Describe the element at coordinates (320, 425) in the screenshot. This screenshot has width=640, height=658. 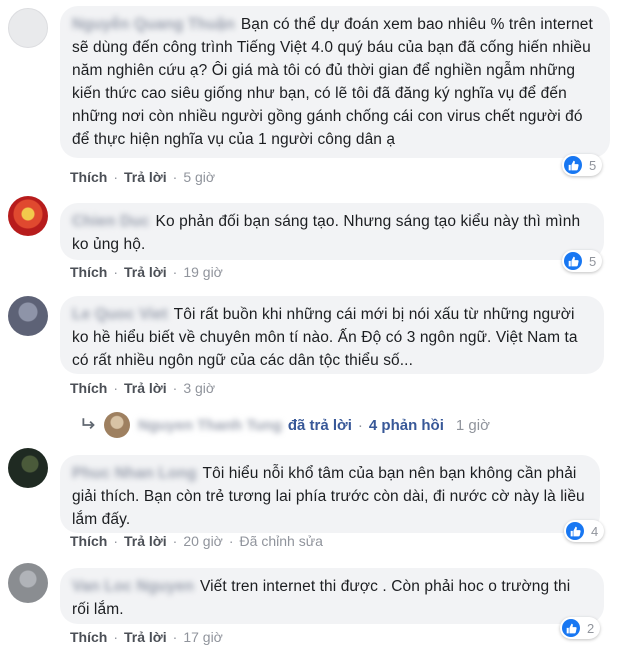
I see `replied-label: đã trả lời` at that location.